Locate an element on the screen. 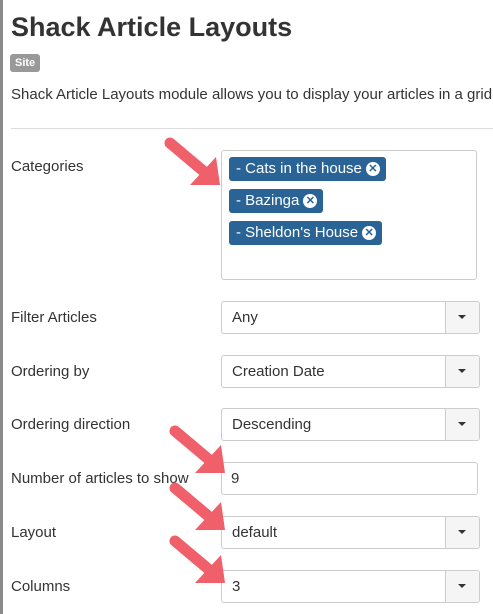 This screenshot has width=493, height=614. layout-value: default is located at coordinates (255, 532).